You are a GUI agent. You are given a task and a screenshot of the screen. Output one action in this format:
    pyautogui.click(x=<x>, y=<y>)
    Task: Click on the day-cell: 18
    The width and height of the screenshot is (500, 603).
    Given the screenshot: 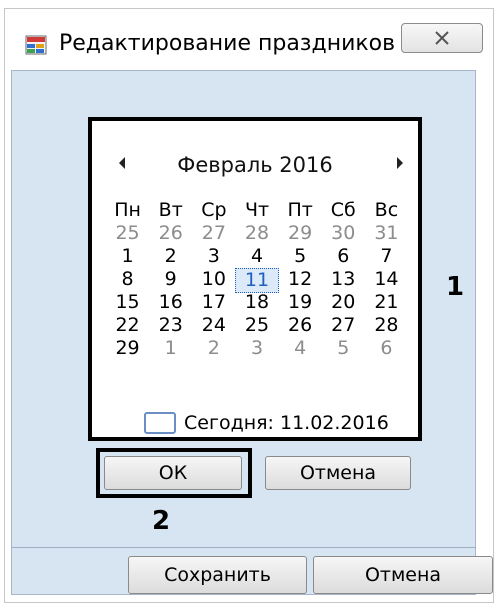 What is the action you would take?
    pyautogui.click(x=256, y=302)
    